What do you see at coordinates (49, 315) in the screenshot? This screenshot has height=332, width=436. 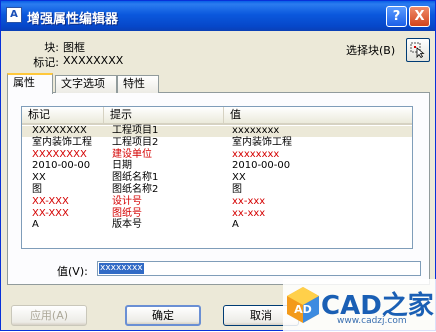 I see `apply-button: 应用(A)` at bounding box center [49, 315].